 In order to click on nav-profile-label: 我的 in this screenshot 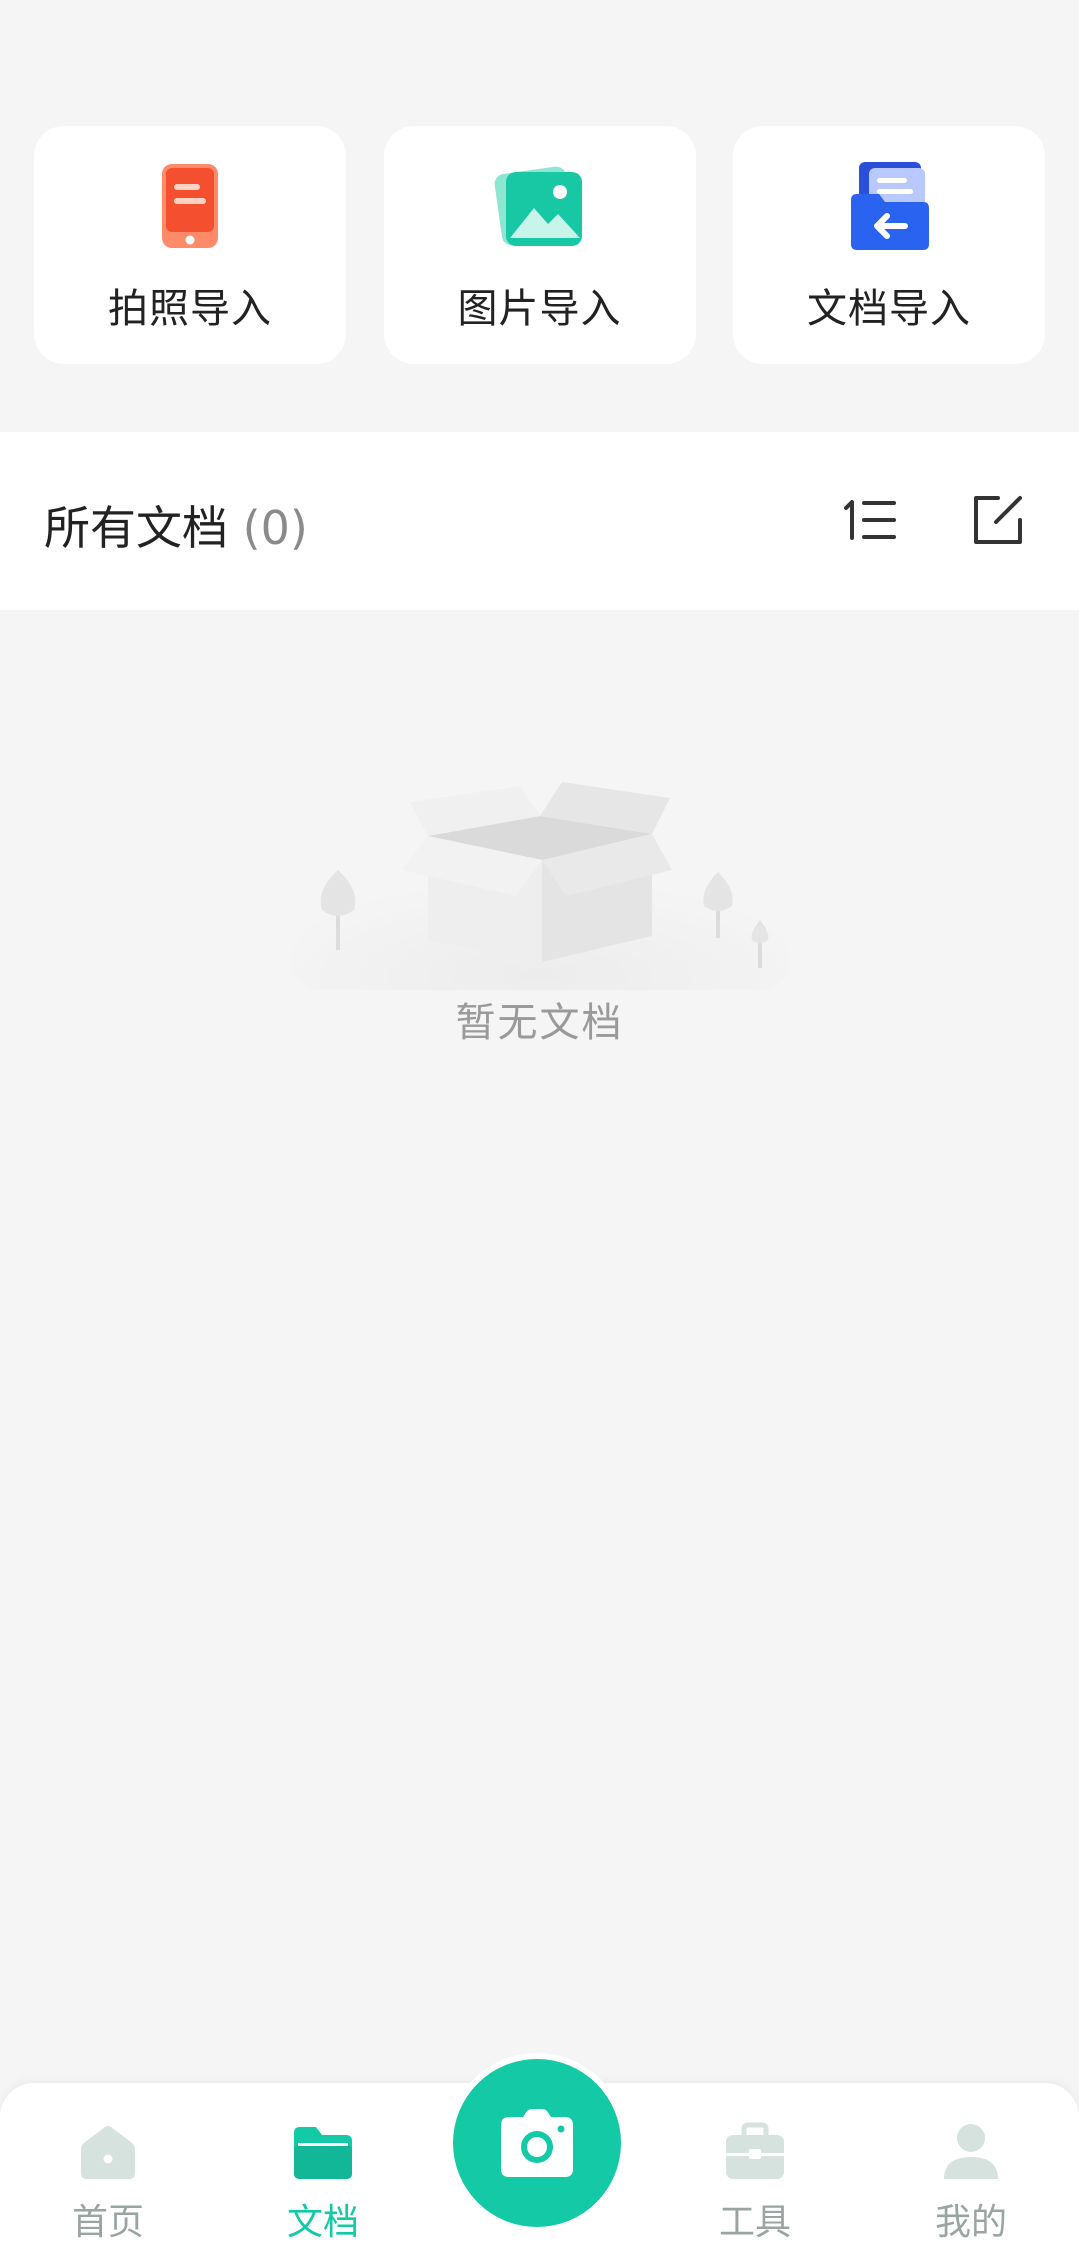, I will do `click(970, 2222)`.